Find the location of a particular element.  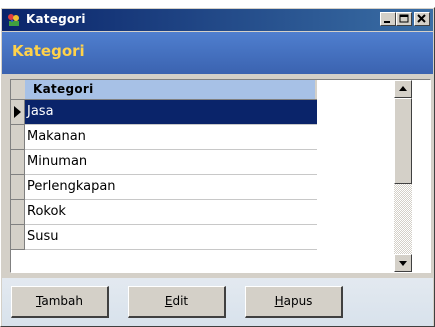

scroll-down-button is located at coordinates (403, 263).